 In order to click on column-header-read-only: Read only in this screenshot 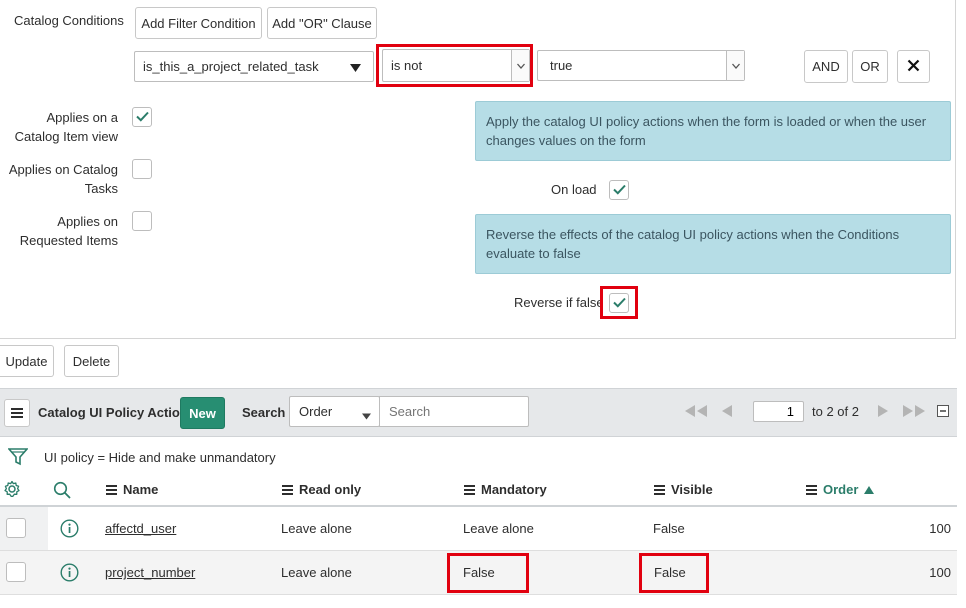, I will do `click(321, 489)`.